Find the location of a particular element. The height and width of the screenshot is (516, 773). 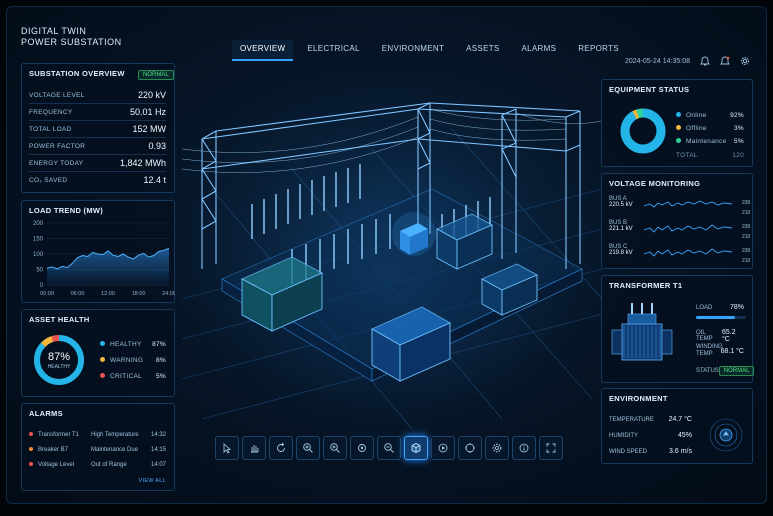

alert-icon is located at coordinates (725, 61).